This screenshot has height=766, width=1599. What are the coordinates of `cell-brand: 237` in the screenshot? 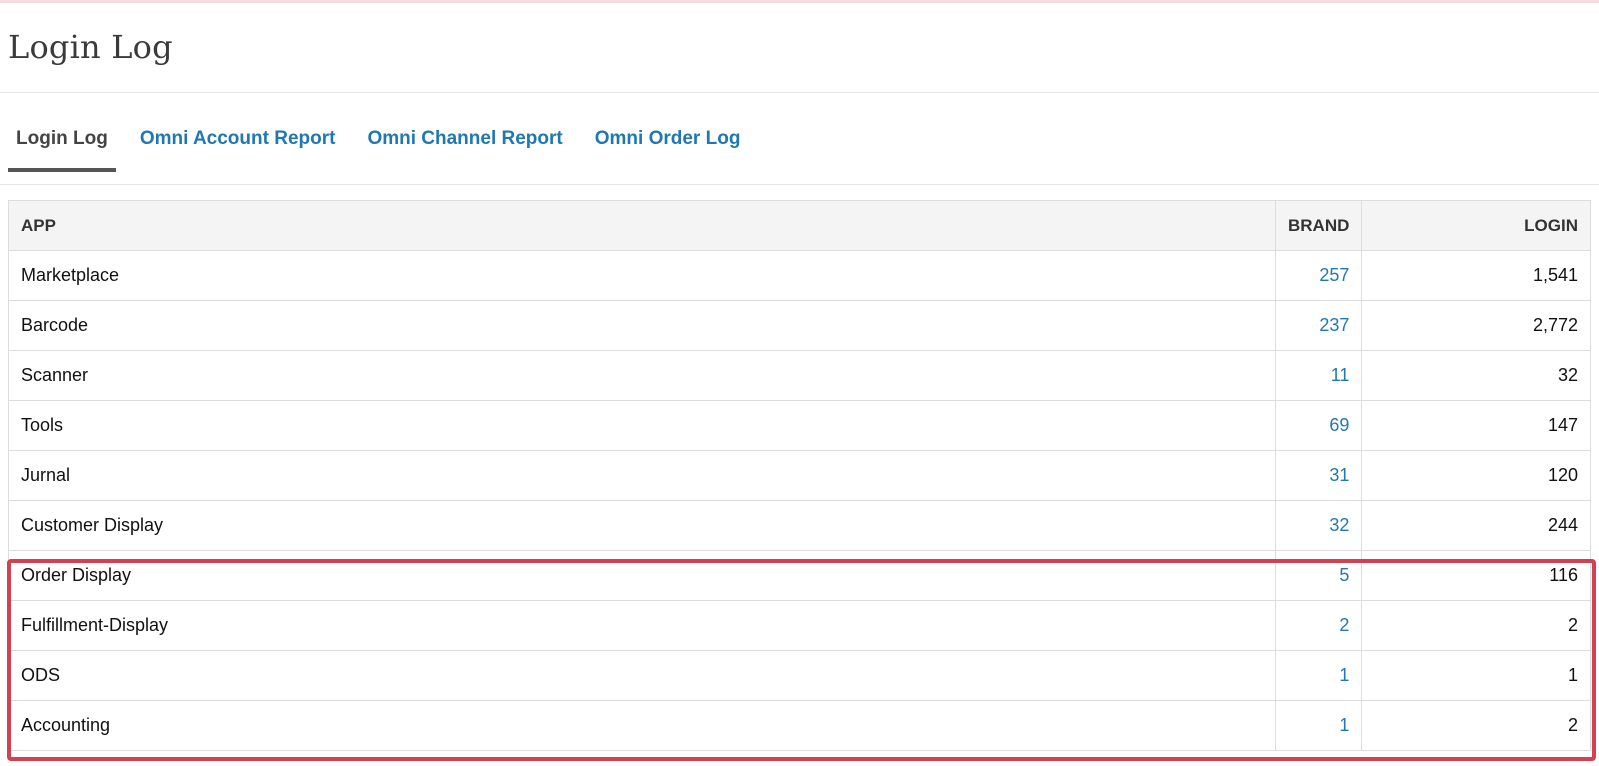 It's located at (1318, 325).